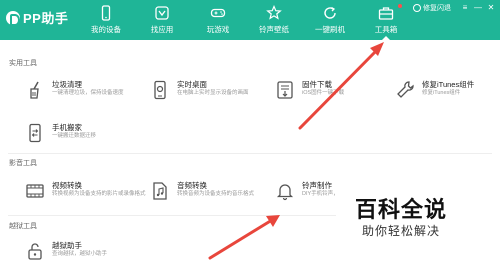 The image size is (500, 268). I want to click on ringtone-wallpaper-icon, so click(274, 13).